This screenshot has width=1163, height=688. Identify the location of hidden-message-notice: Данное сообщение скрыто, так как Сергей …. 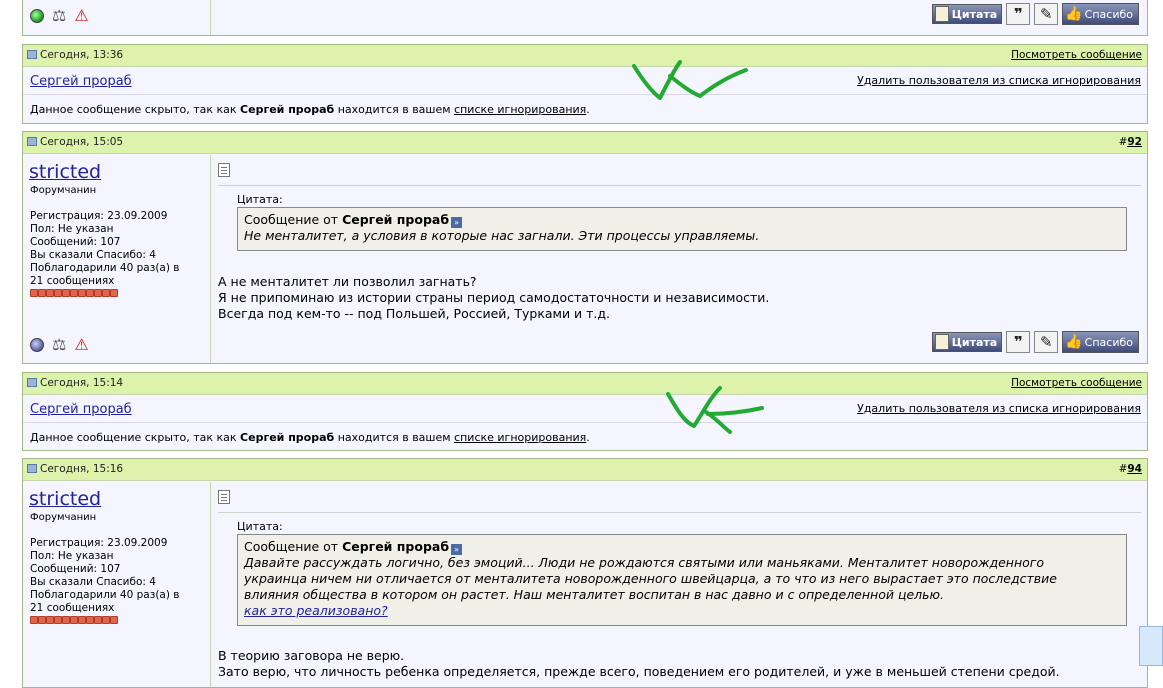
(310, 437).